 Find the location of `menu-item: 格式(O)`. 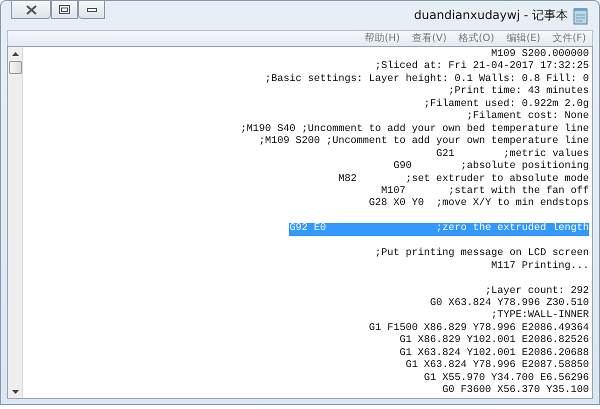

menu-item: 格式(O) is located at coordinates (476, 38).